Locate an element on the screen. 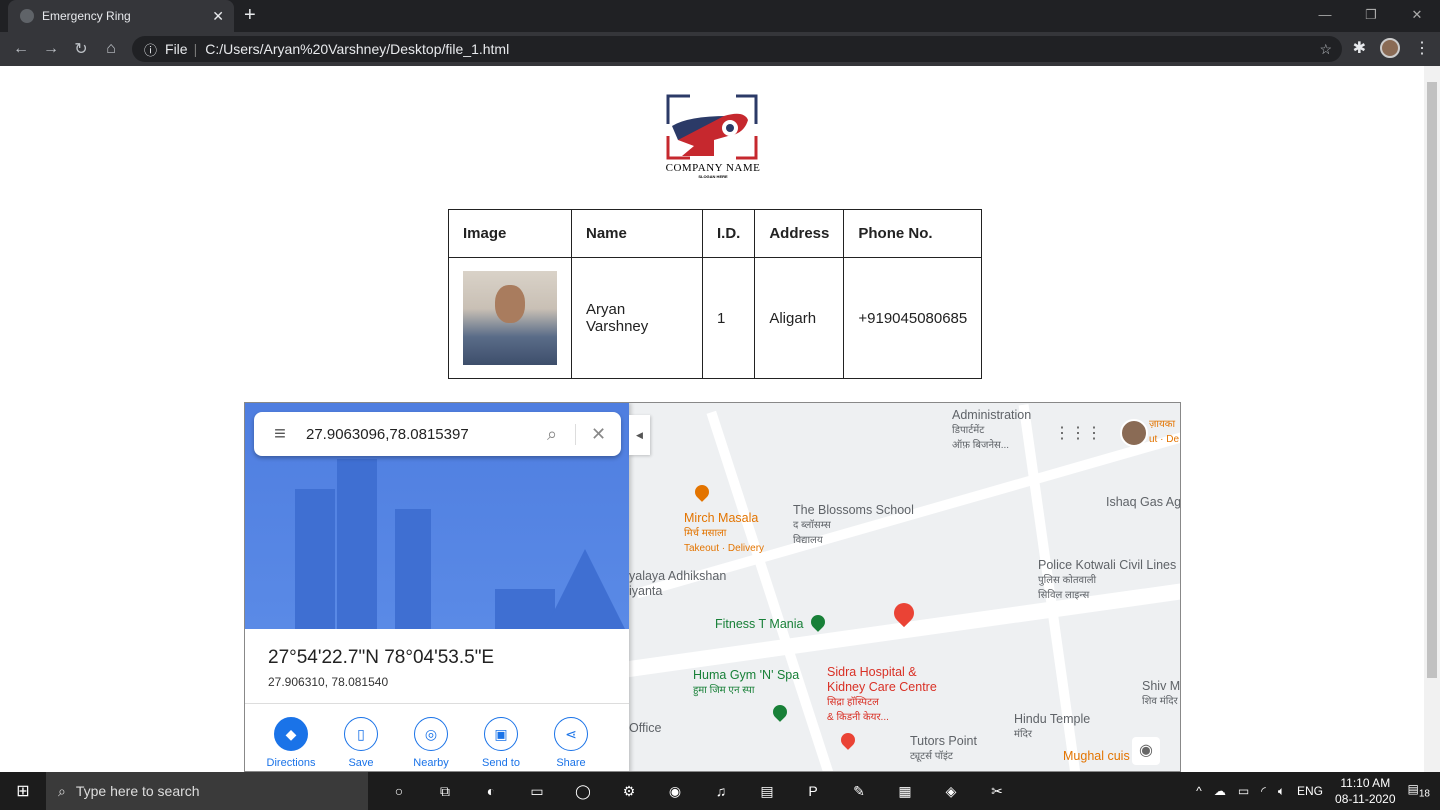 The height and width of the screenshot is (810, 1440). onedrive-icon: ☁ is located at coordinates (1220, 791).